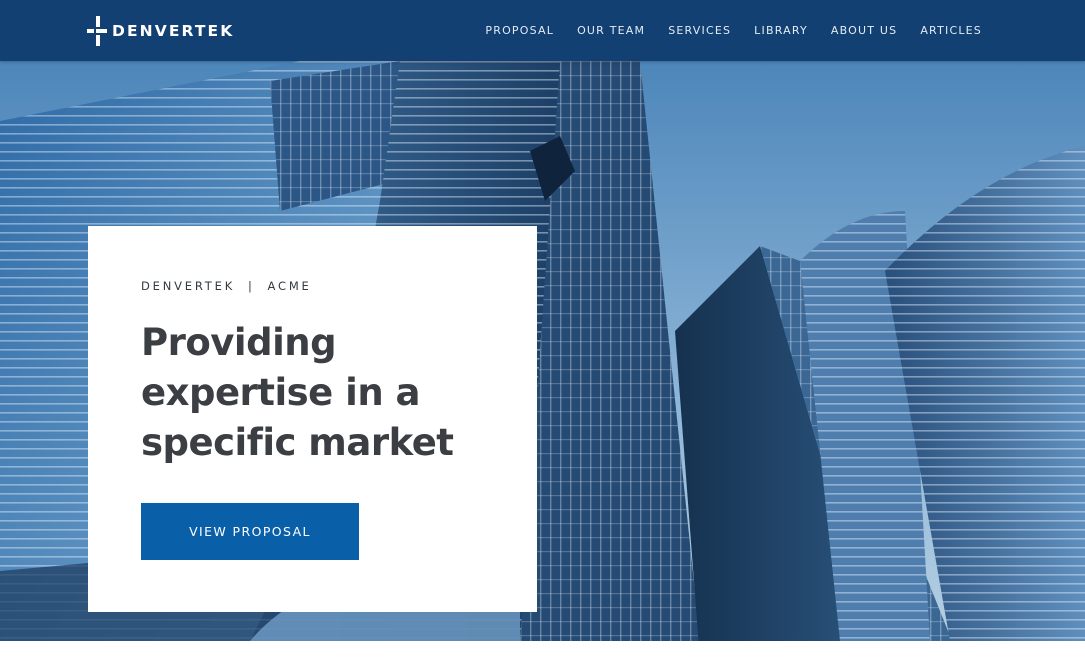  What do you see at coordinates (699, 30) in the screenshot?
I see `nav-item-services: SERVICES` at bounding box center [699, 30].